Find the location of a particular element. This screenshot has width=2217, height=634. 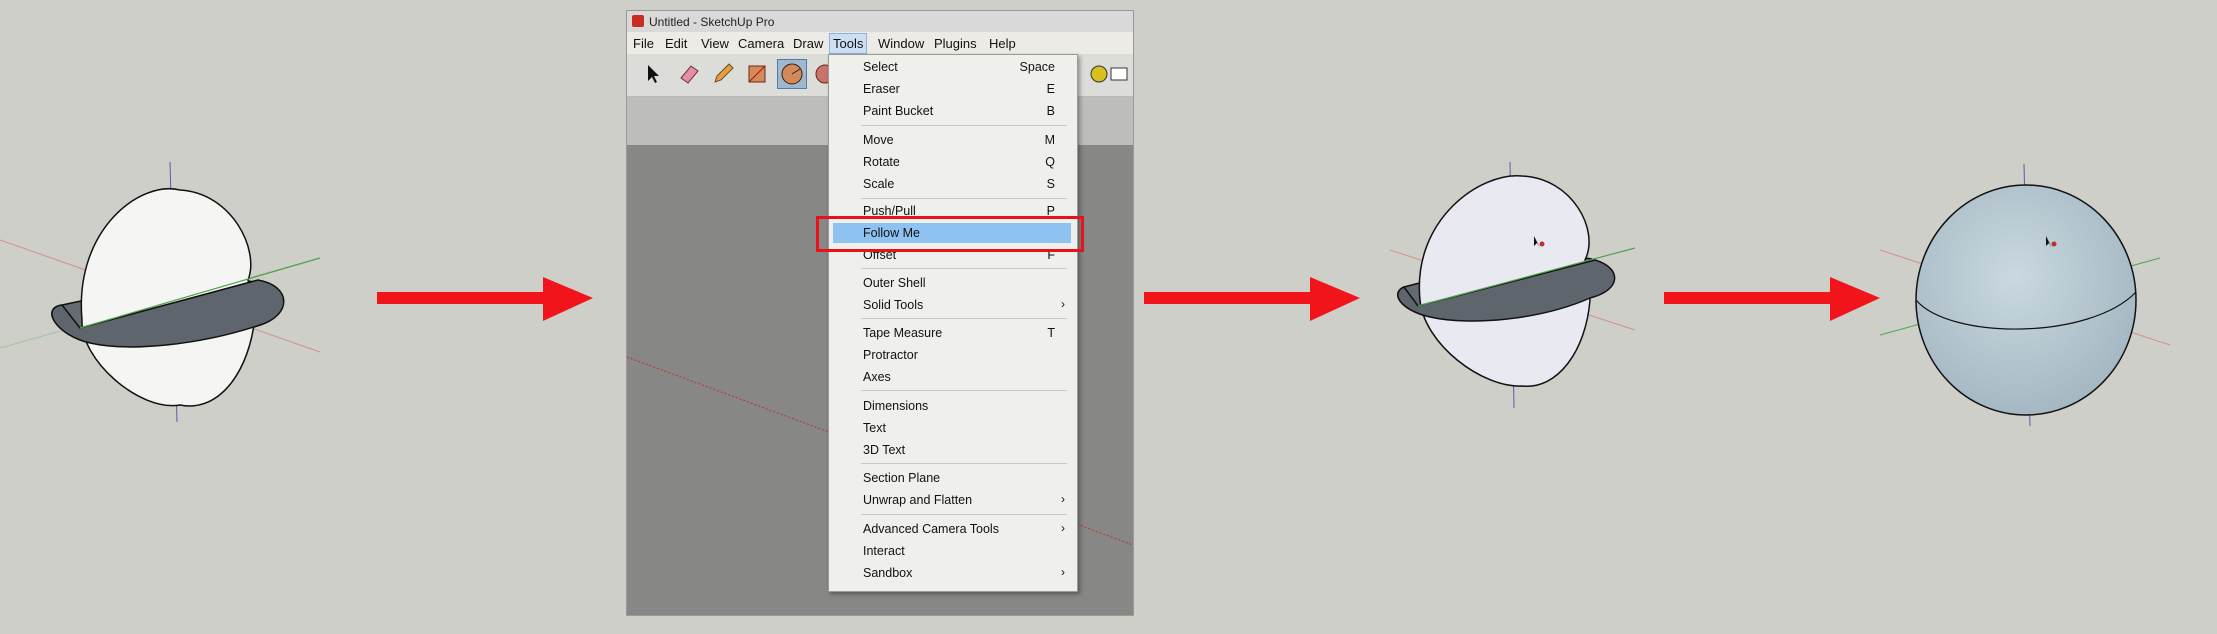

circle-icon is located at coordinates (792, 74).